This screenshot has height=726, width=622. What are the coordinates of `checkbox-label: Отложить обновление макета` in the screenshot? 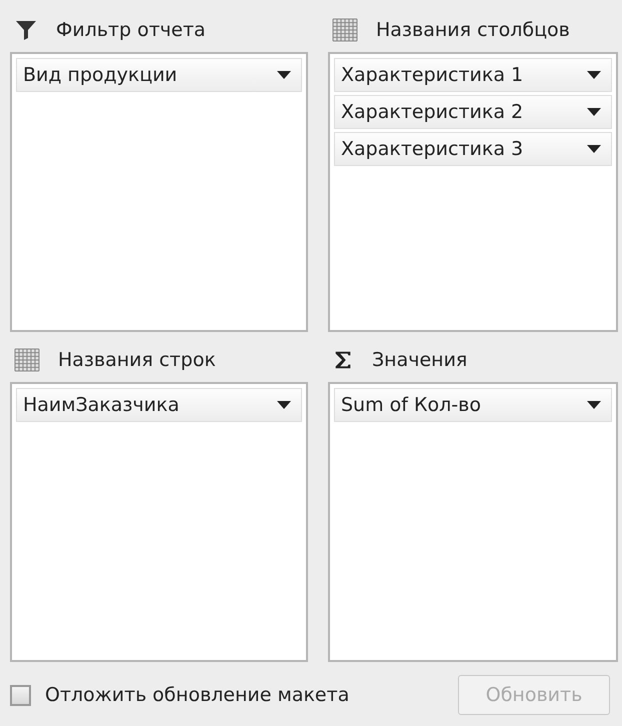 It's located at (197, 695).